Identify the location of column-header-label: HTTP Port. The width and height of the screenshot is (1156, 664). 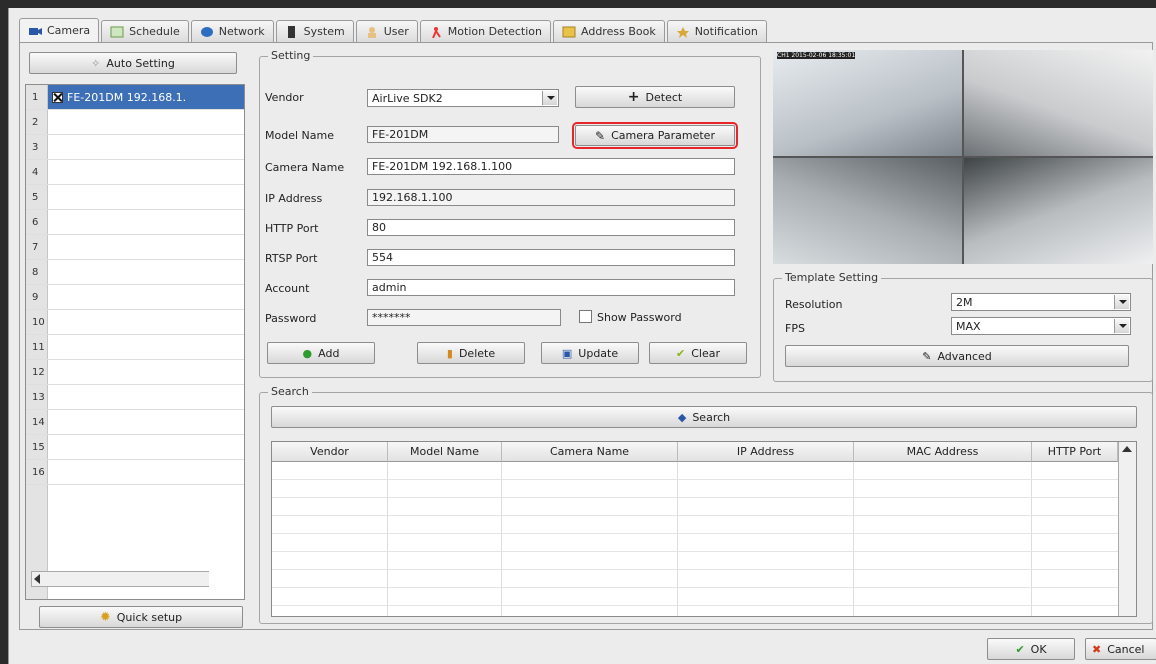
(1074, 451).